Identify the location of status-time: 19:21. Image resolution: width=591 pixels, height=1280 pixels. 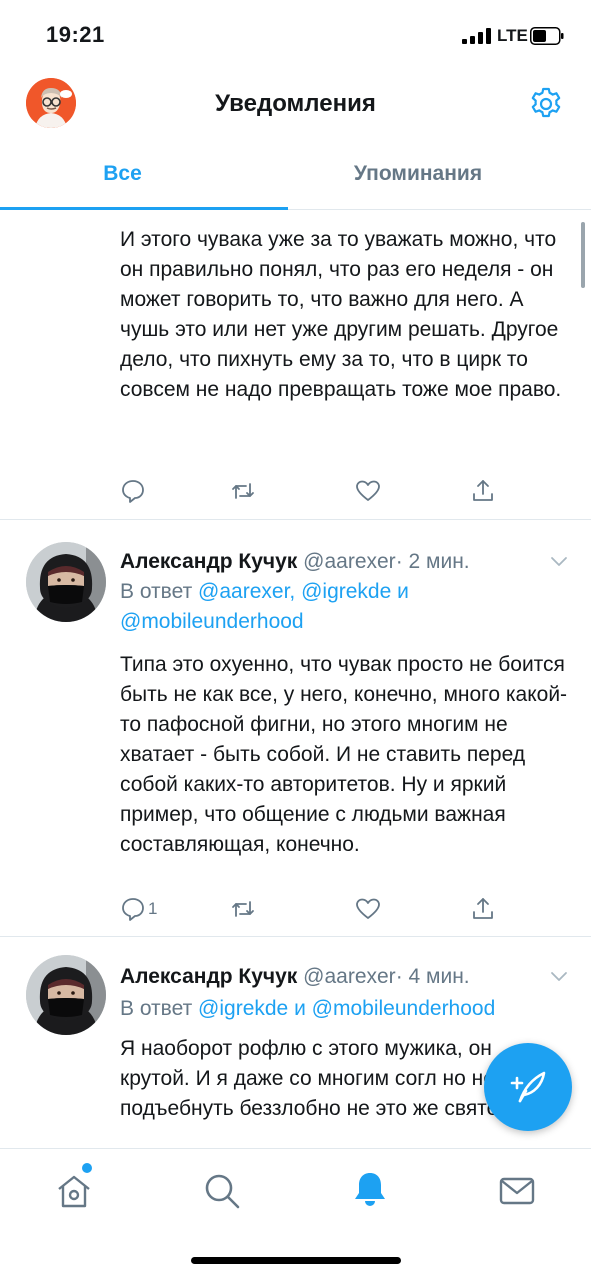
(75, 34).